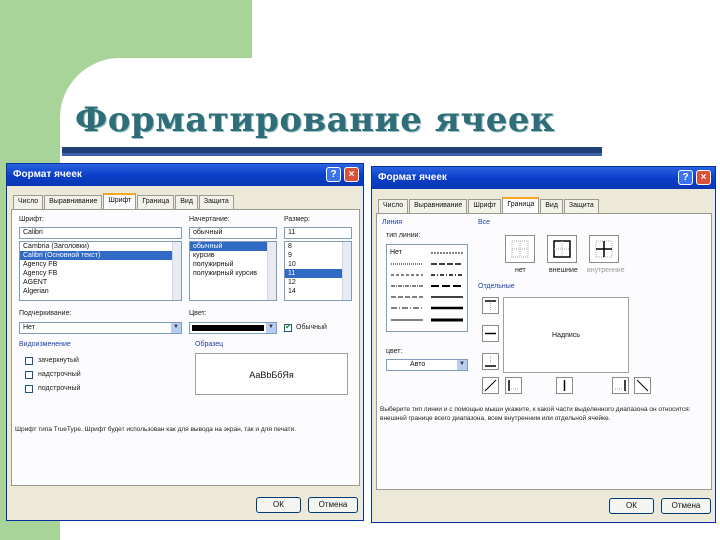 The height and width of the screenshot is (540, 720). I want to click on diagonal-down-icon, so click(642, 385).